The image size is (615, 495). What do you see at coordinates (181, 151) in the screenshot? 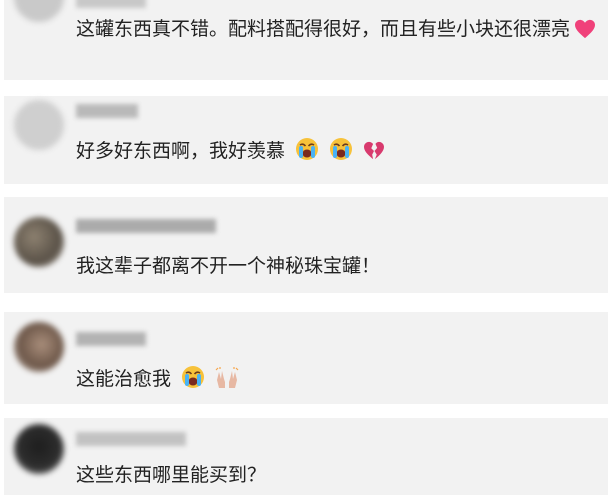
I see `comment-text: 好多好东西啊，我好羡慕` at bounding box center [181, 151].